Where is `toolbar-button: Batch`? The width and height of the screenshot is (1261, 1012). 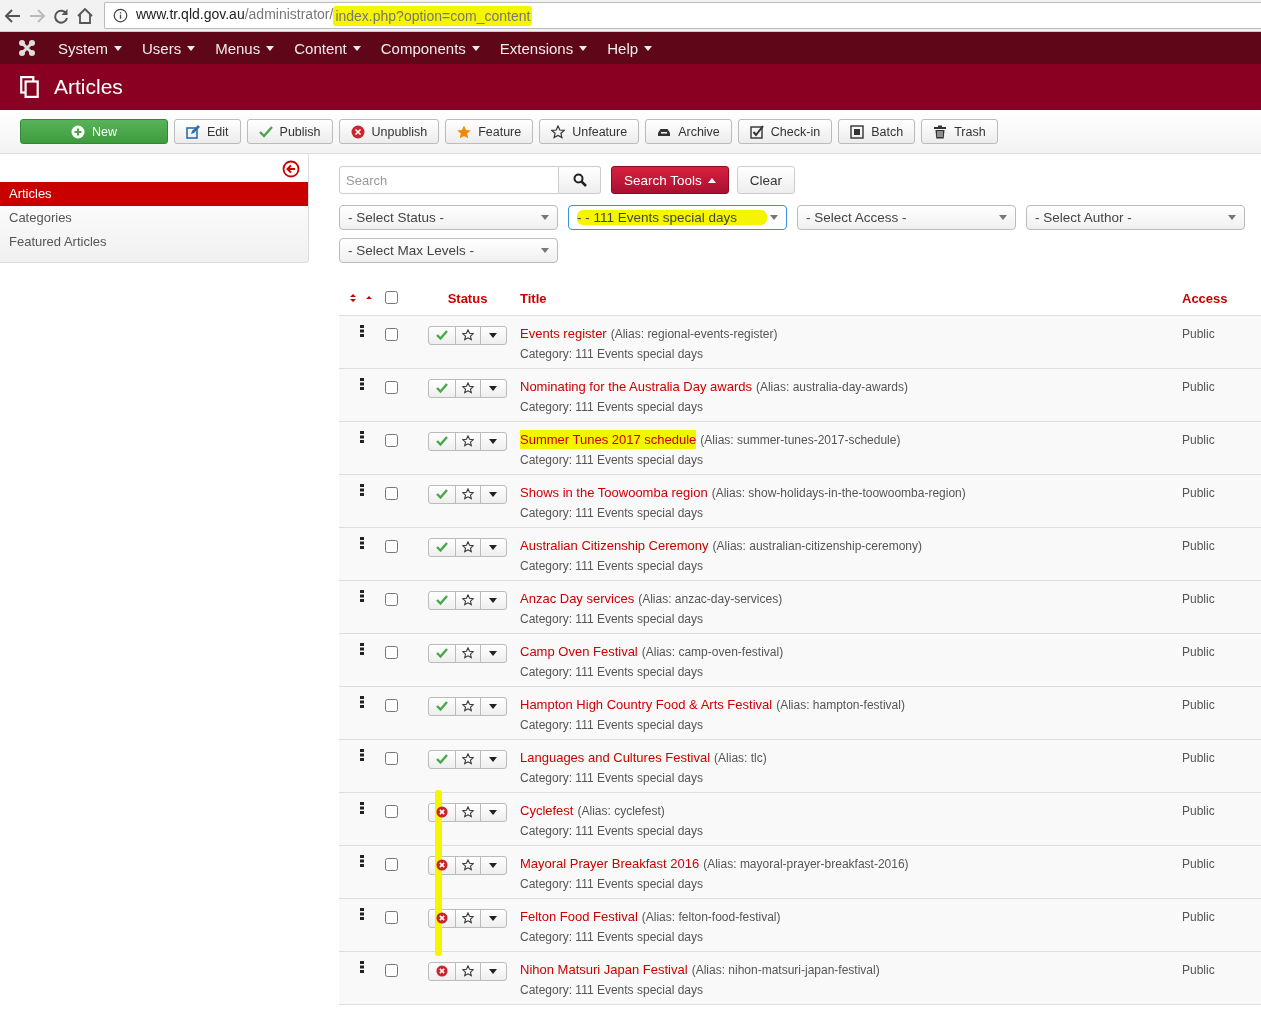 toolbar-button: Batch is located at coordinates (877, 131).